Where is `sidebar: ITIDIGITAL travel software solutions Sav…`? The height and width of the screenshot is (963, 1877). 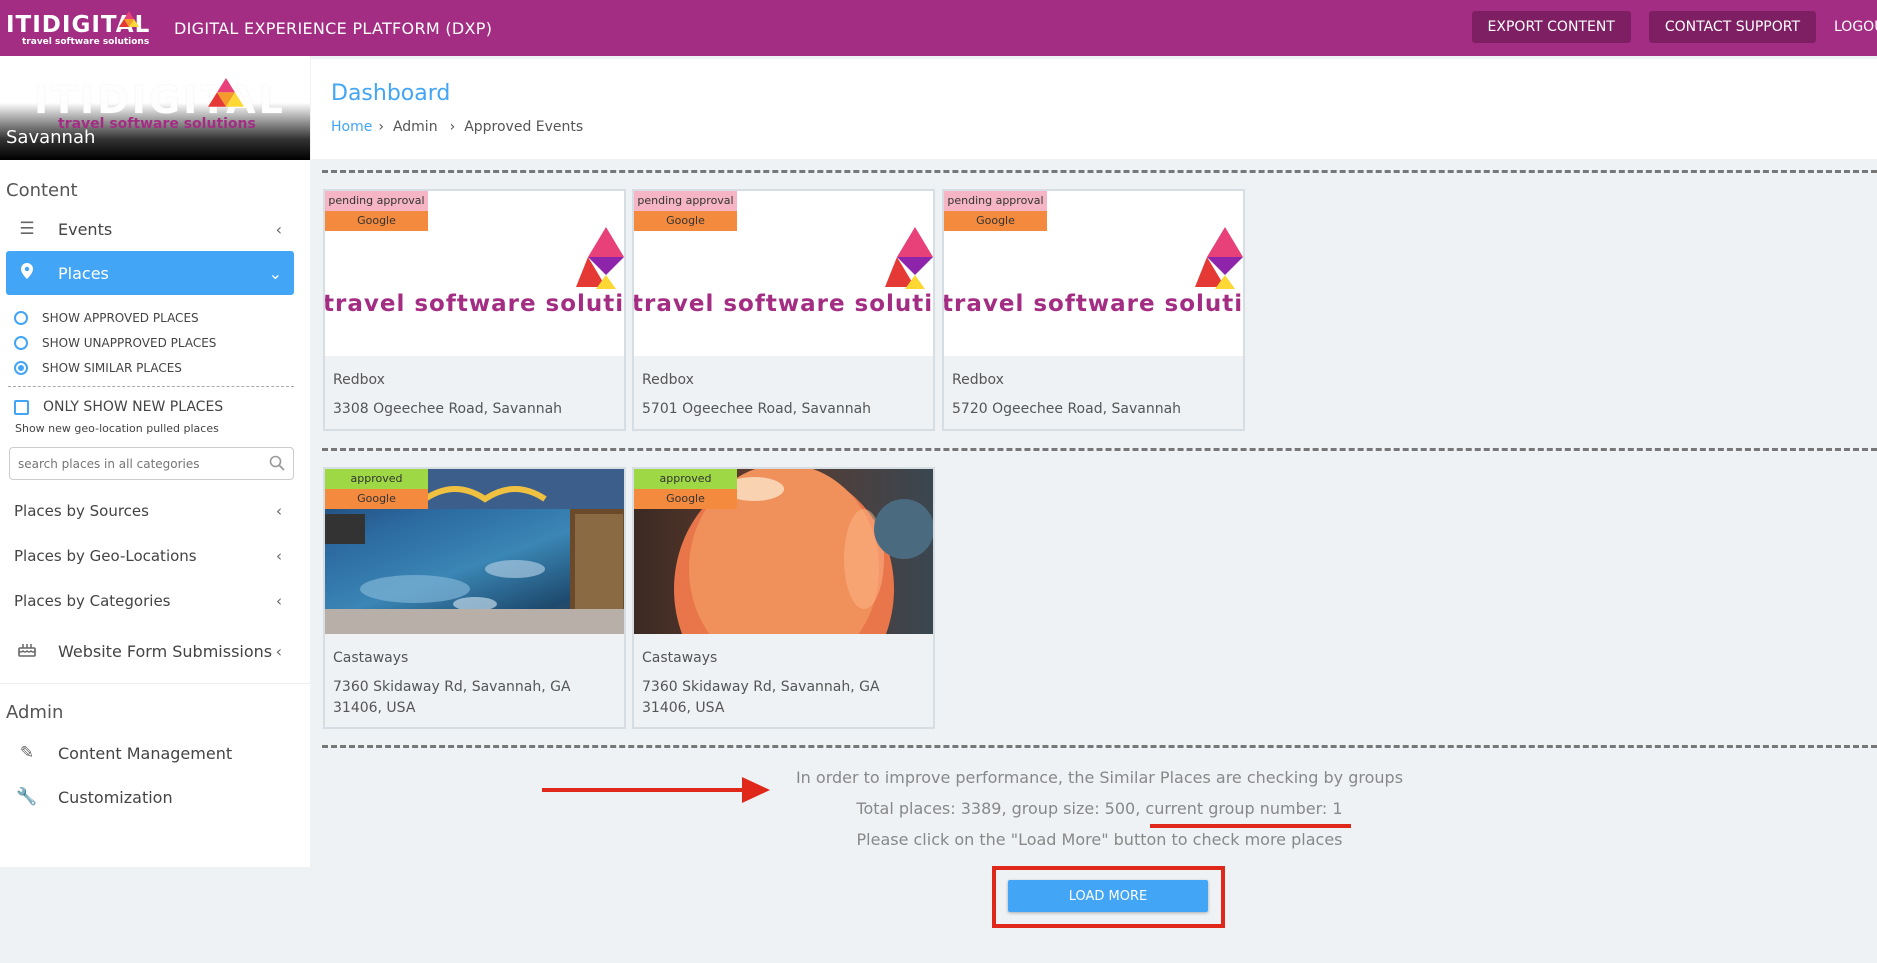 sidebar: ITIDIGITAL travel software solutions Sav… is located at coordinates (155, 461).